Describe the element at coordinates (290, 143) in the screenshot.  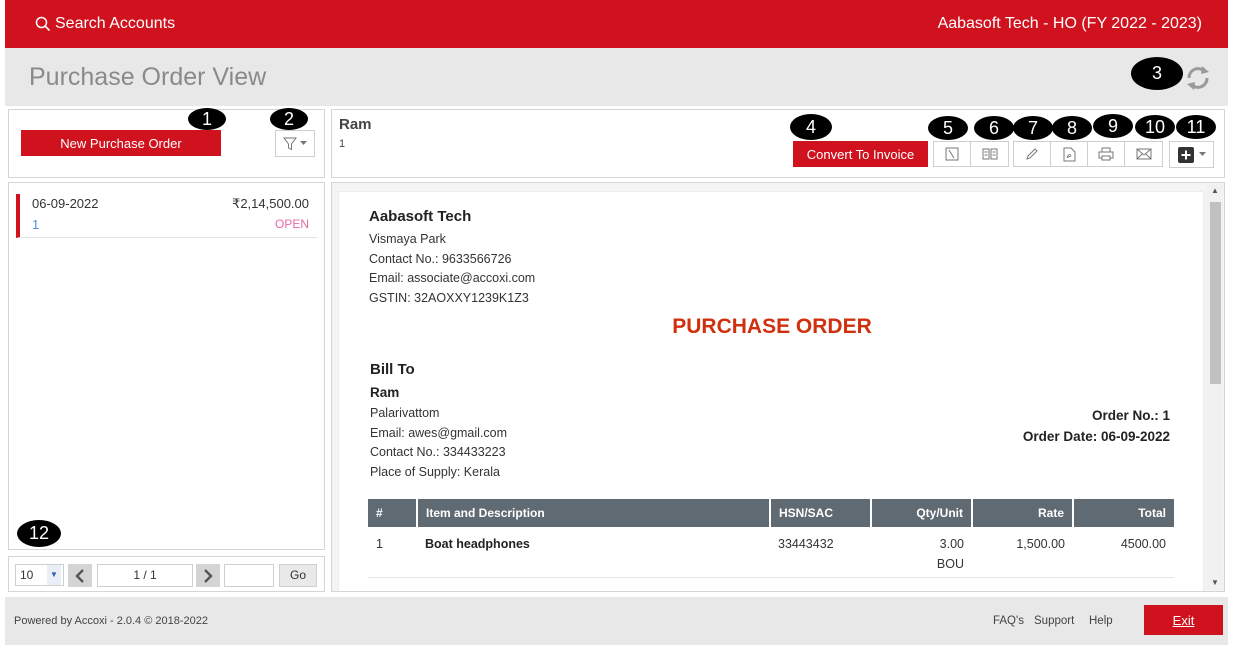
I see `filter-icon` at that location.